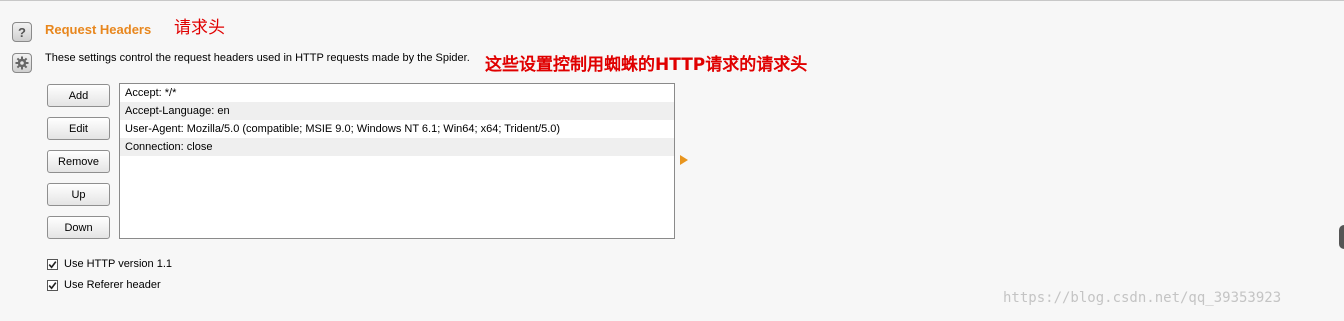 Image resolution: width=1344 pixels, height=321 pixels. I want to click on list-item: Accept-Language: en, so click(397, 111).